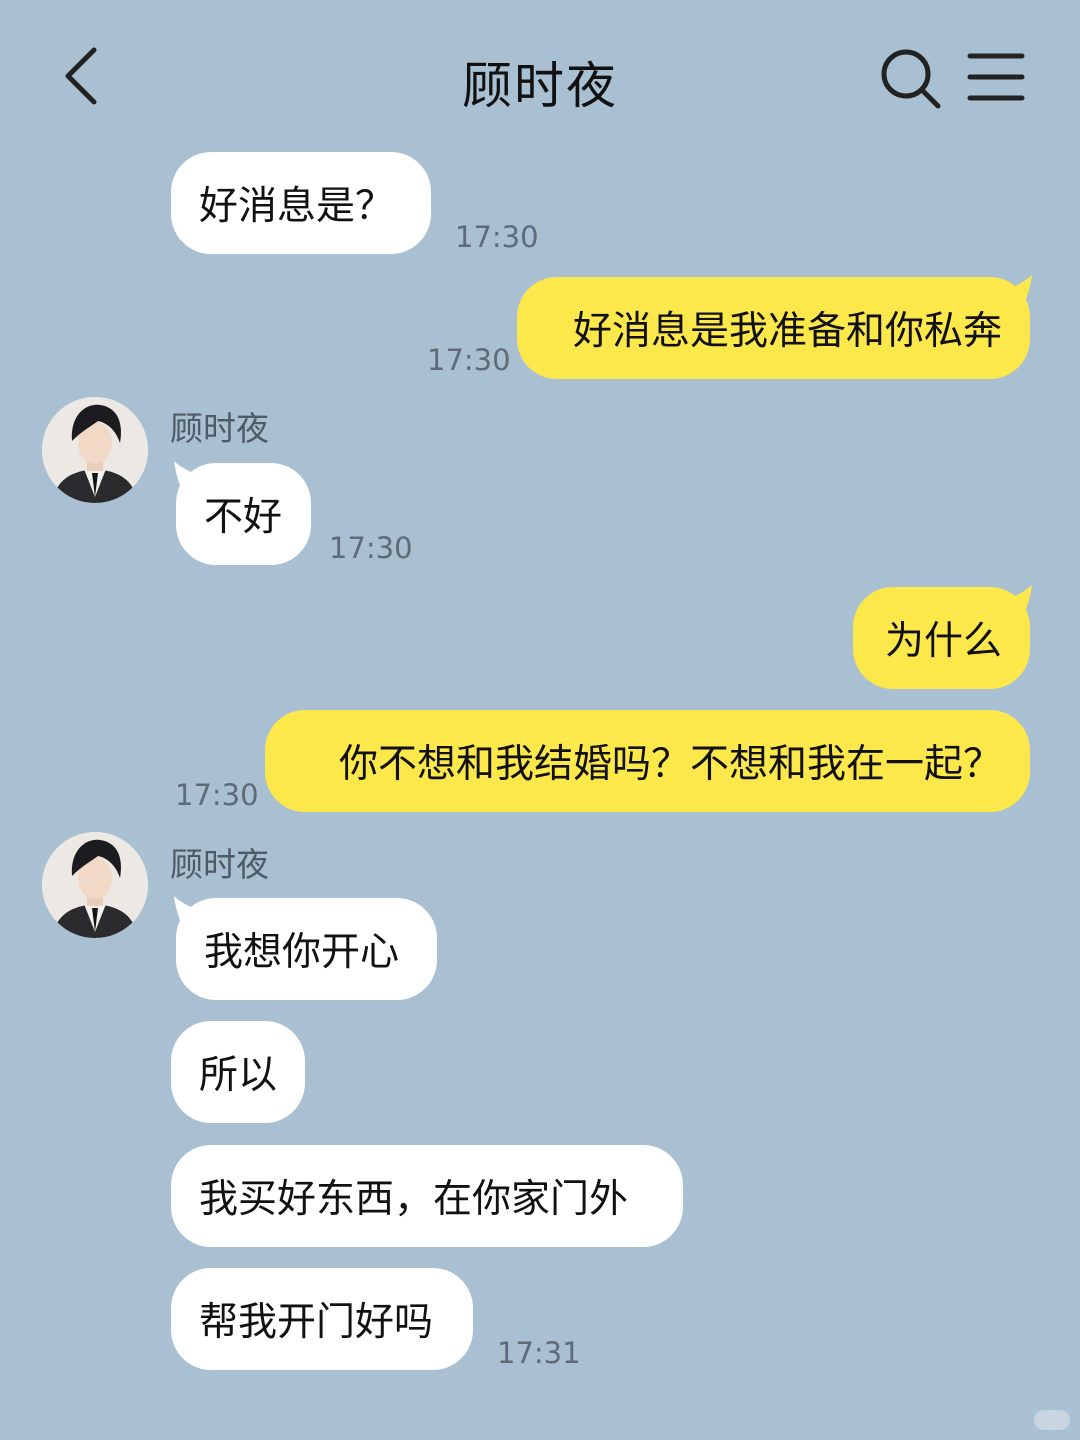 The width and height of the screenshot is (1080, 1440). I want to click on message-text: 好消息是？, so click(297, 206).